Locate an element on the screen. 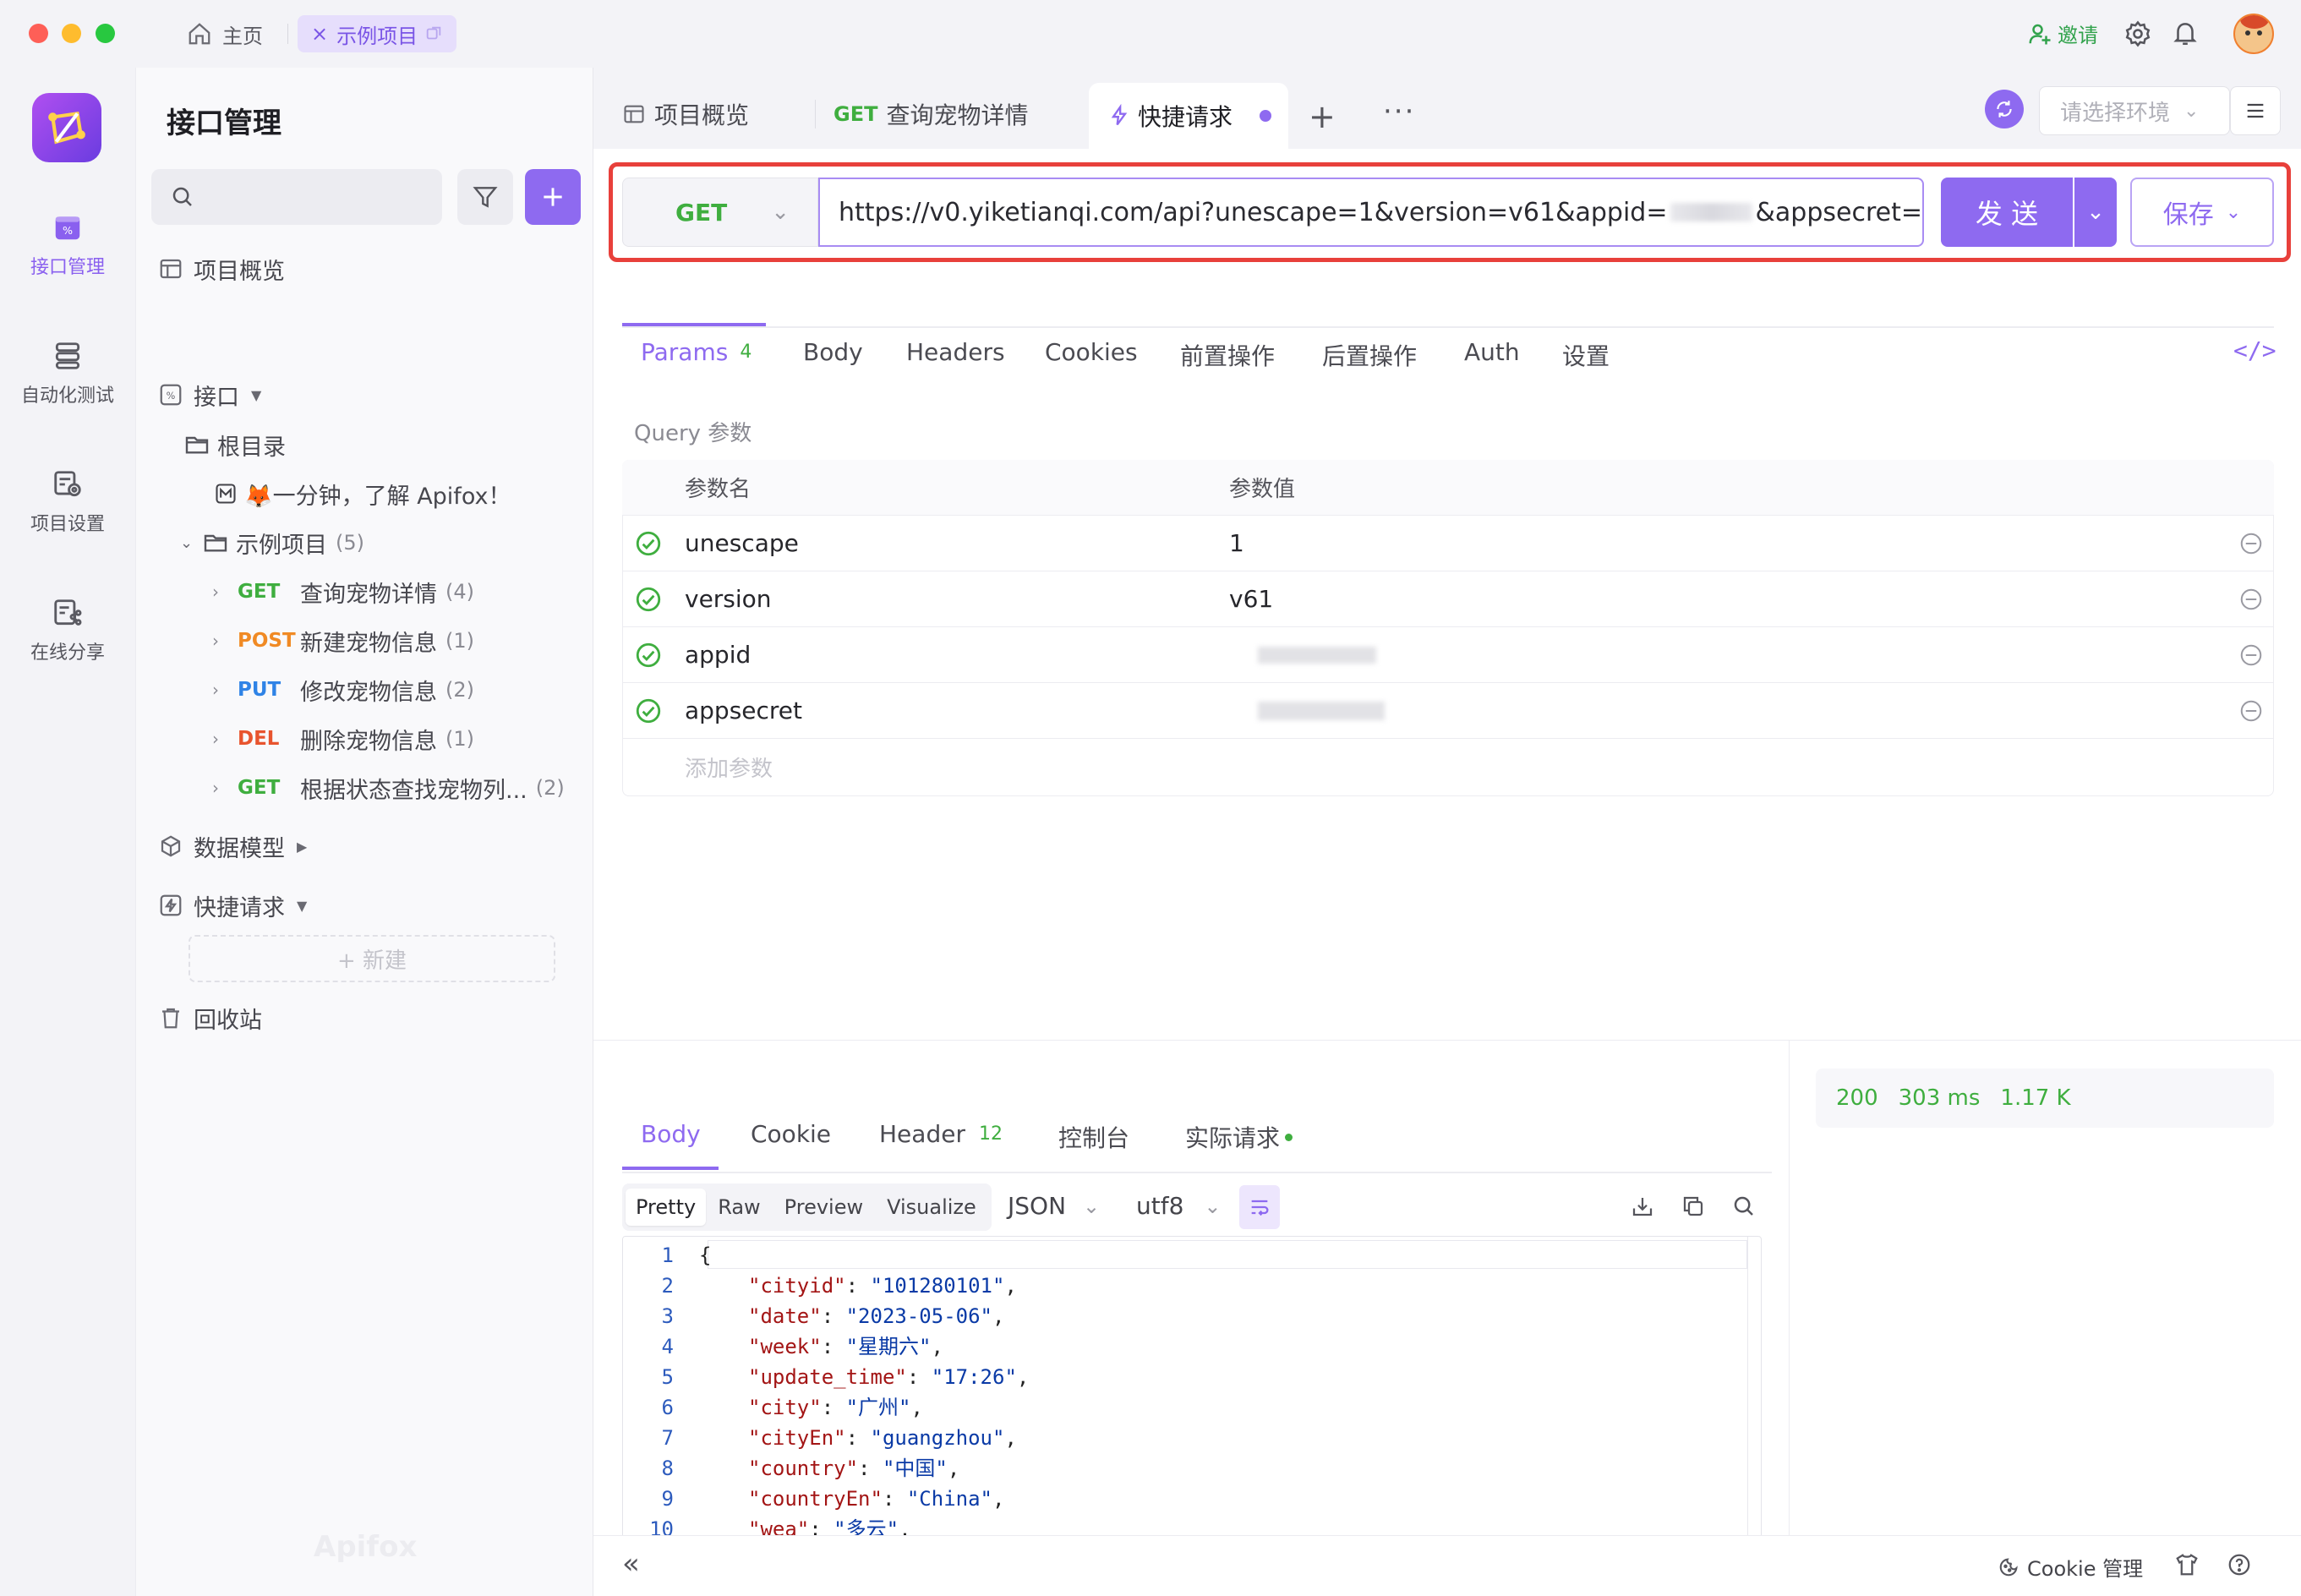 Image resolution: width=2301 pixels, height=1596 pixels. rail-item-project-settings: 项目设置 is located at coordinates (68, 502).